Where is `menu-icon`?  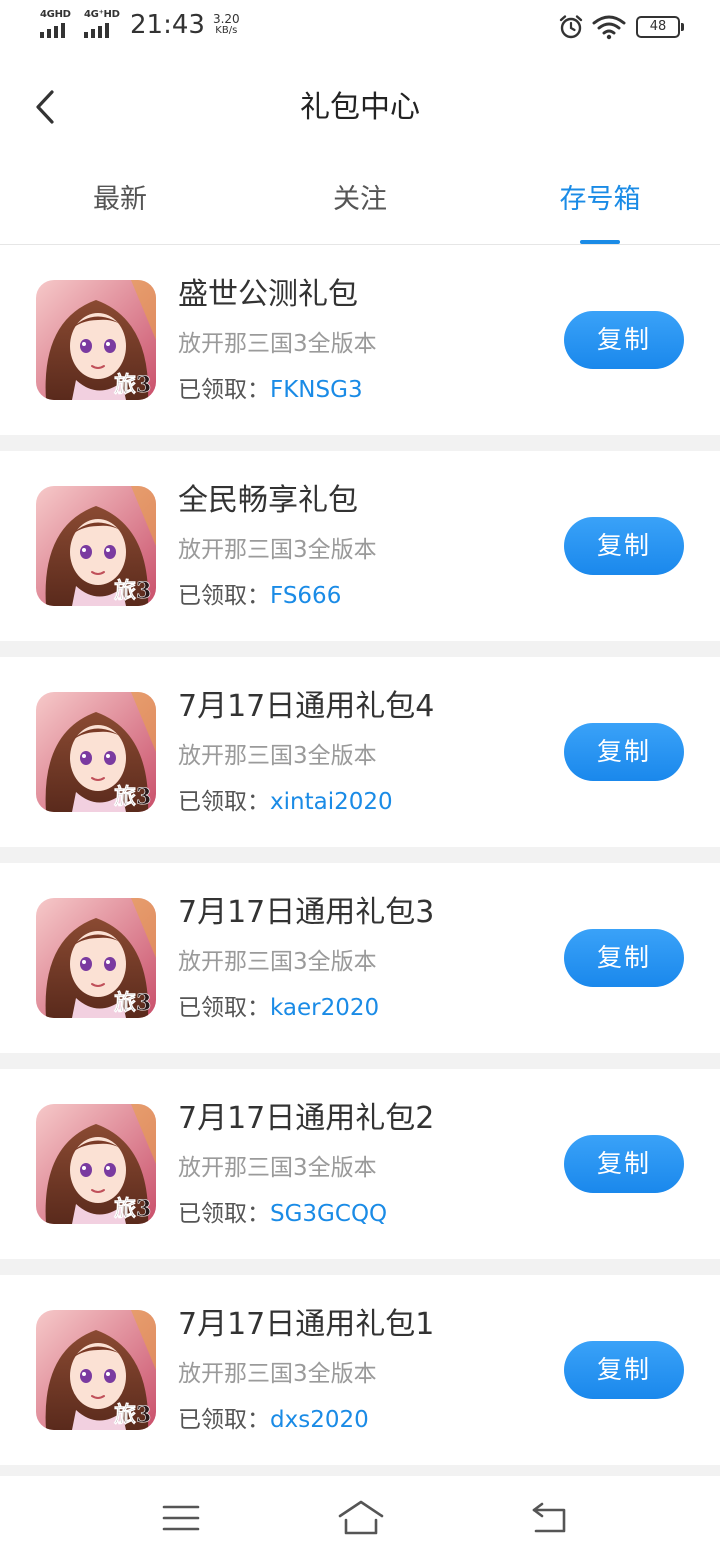 menu-icon is located at coordinates (181, 1518).